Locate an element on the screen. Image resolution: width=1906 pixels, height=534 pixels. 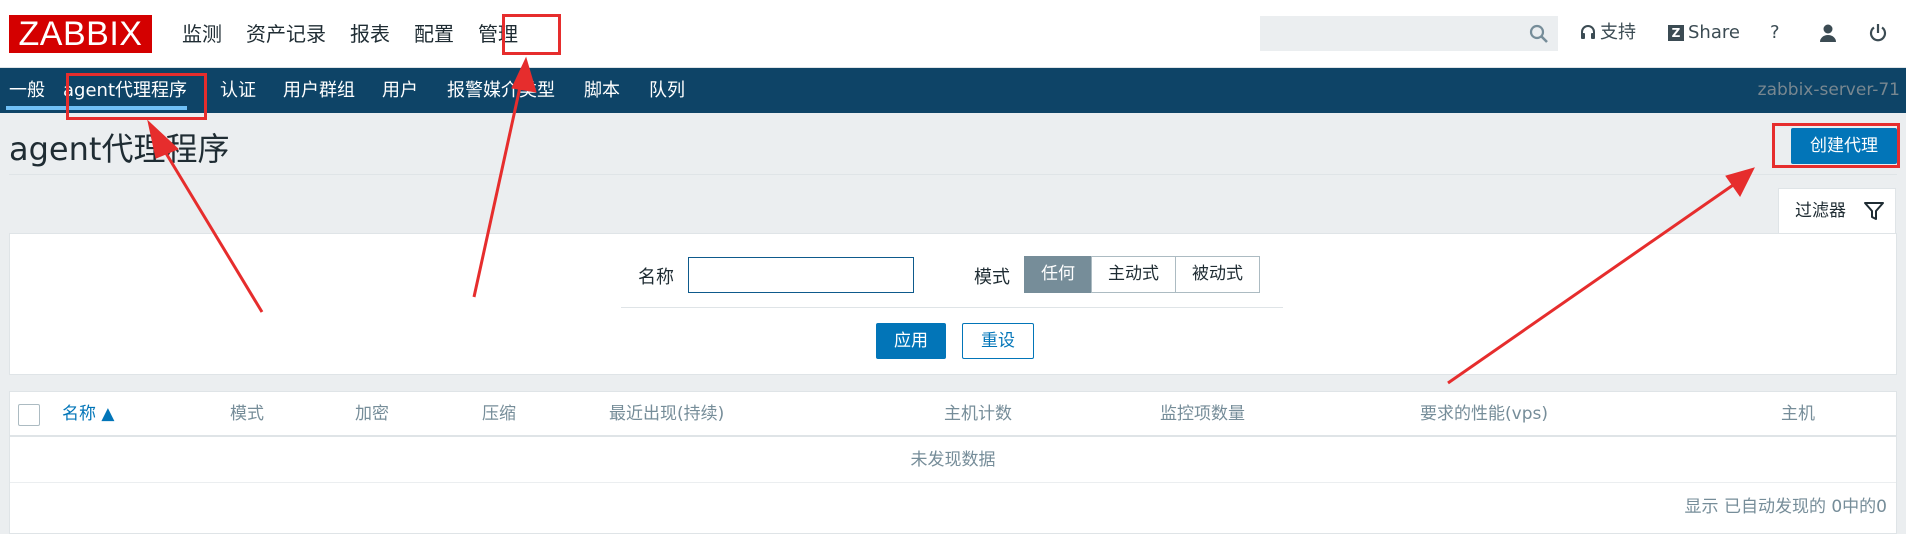
menu-item-monitoring: 监测 is located at coordinates (202, 34).